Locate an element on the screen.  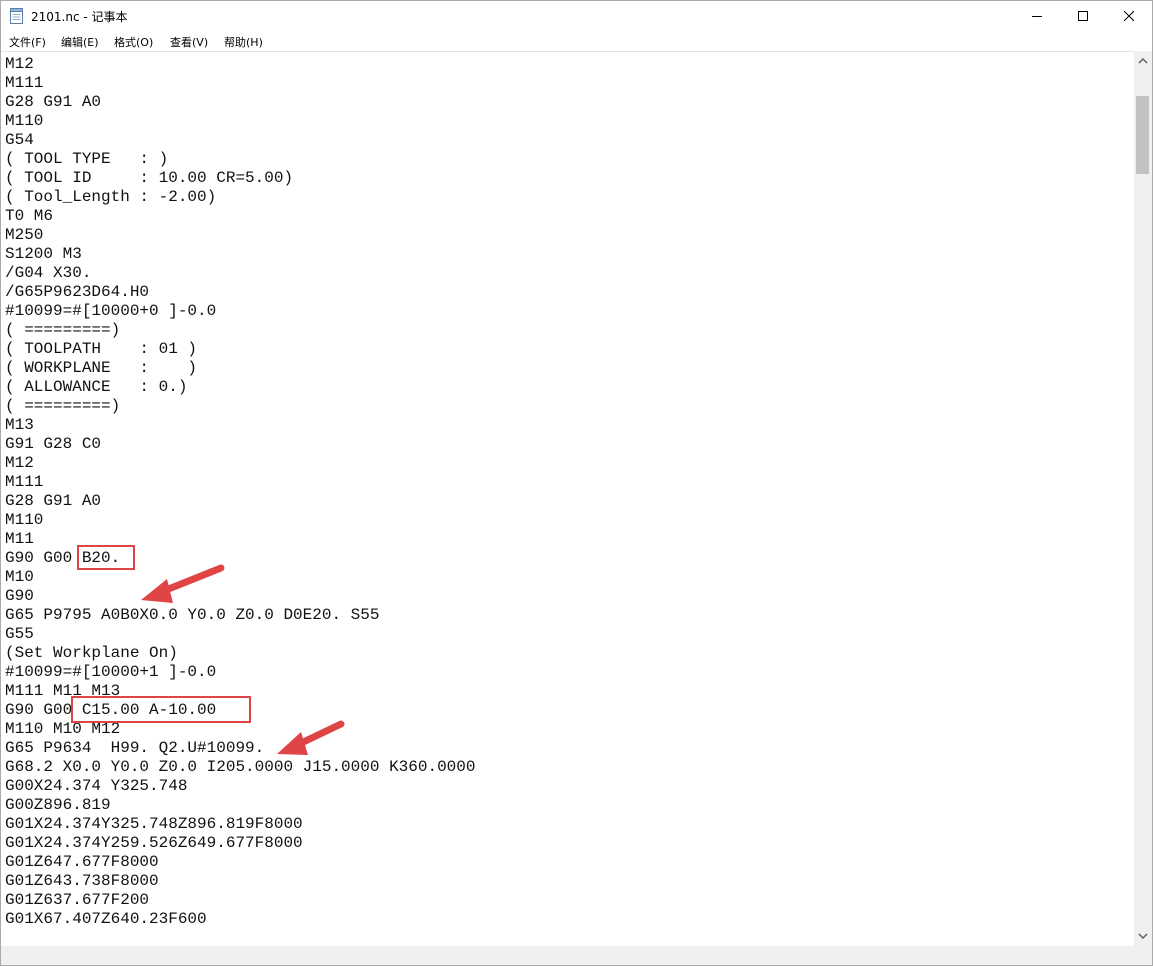
title-bar: 2101.nc - 记事本 is located at coordinates (576, 16).